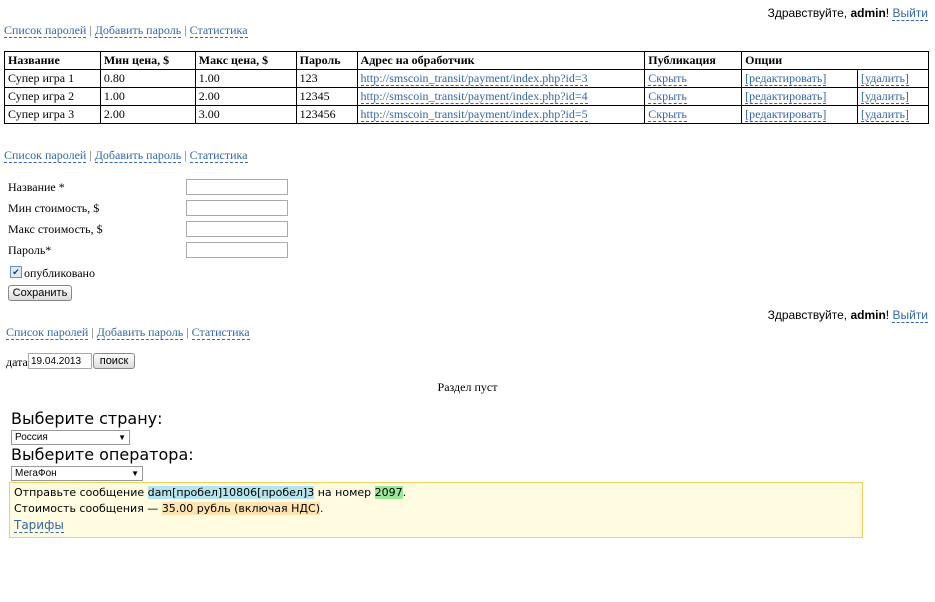 The image size is (935, 602). Describe the element at coordinates (114, 361) in the screenshot. I see `search-button: поиск` at that location.